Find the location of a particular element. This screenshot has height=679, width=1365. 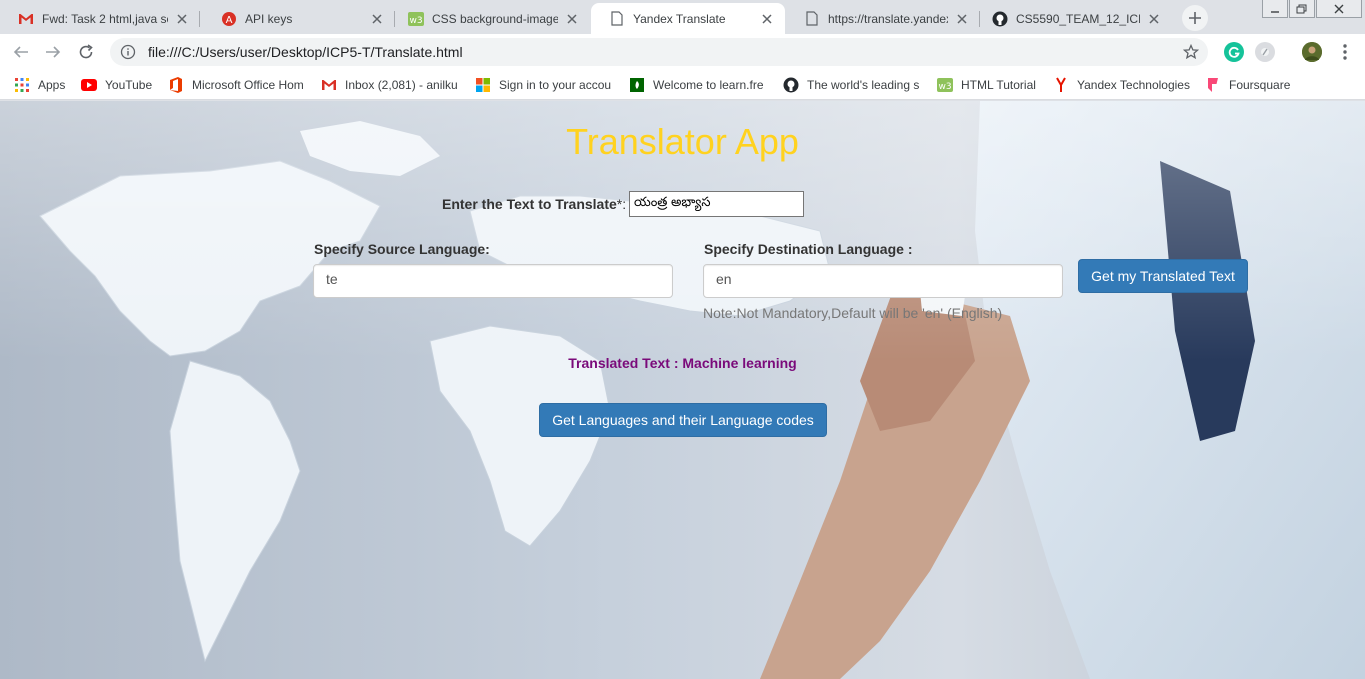

tab-title: Yandex Translate is located at coordinates (679, 18).